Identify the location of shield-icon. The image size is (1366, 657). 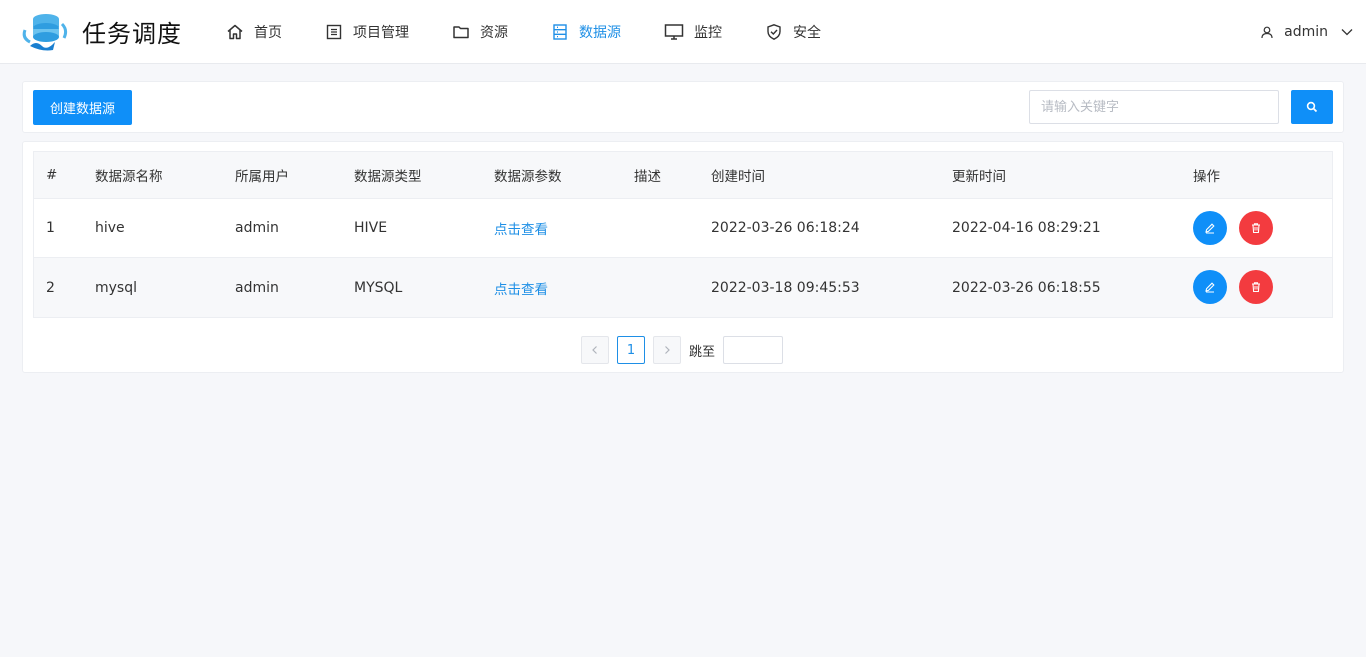
(774, 32).